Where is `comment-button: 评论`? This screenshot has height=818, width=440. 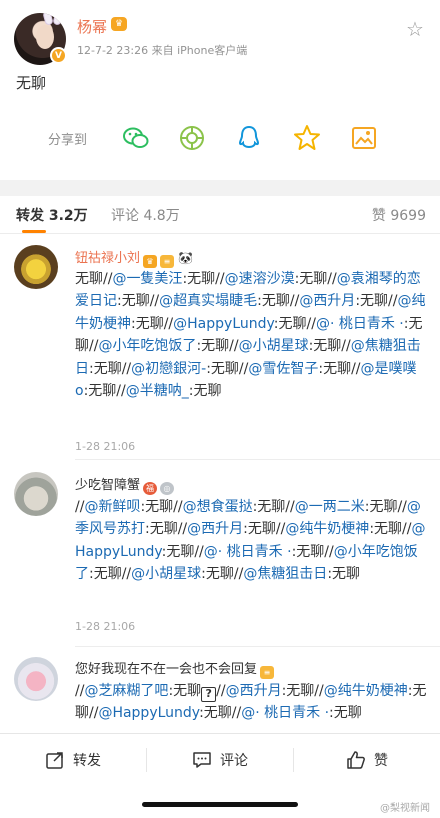
comment-button: 评论 is located at coordinates (220, 760).